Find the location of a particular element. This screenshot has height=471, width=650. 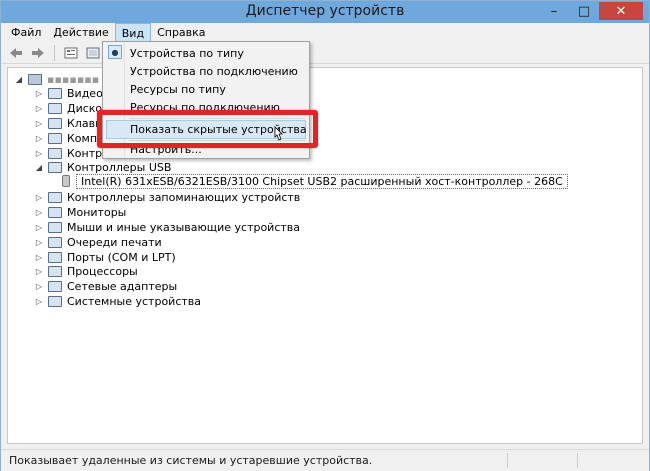

maximize-button: □ is located at coordinates (584, 11).